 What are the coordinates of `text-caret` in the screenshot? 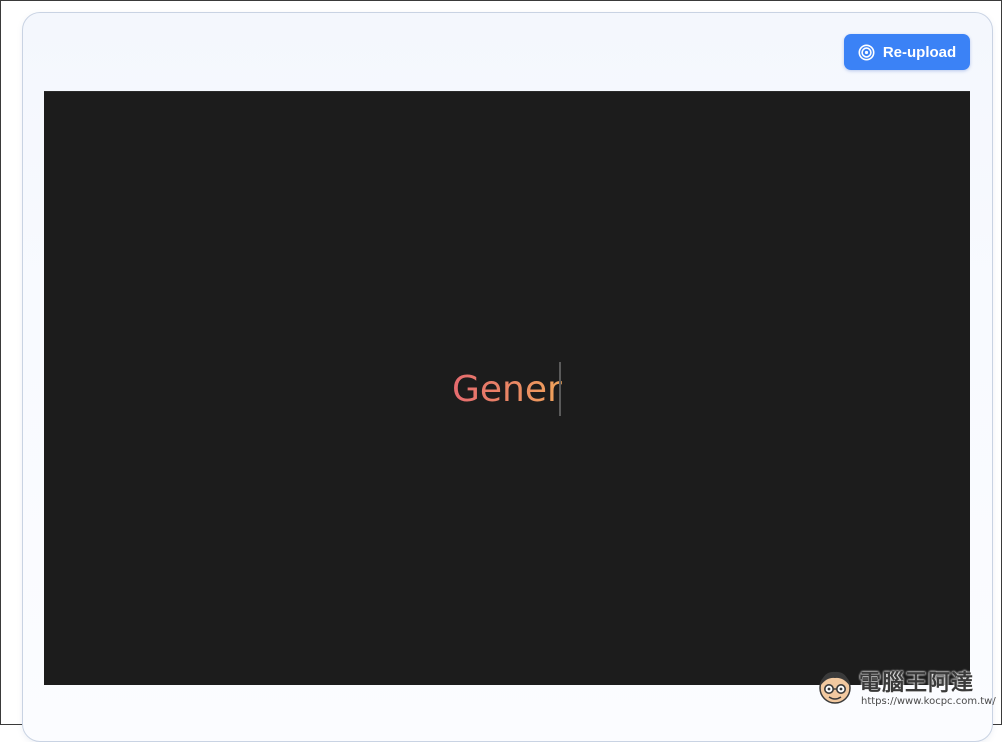 It's located at (560, 389).